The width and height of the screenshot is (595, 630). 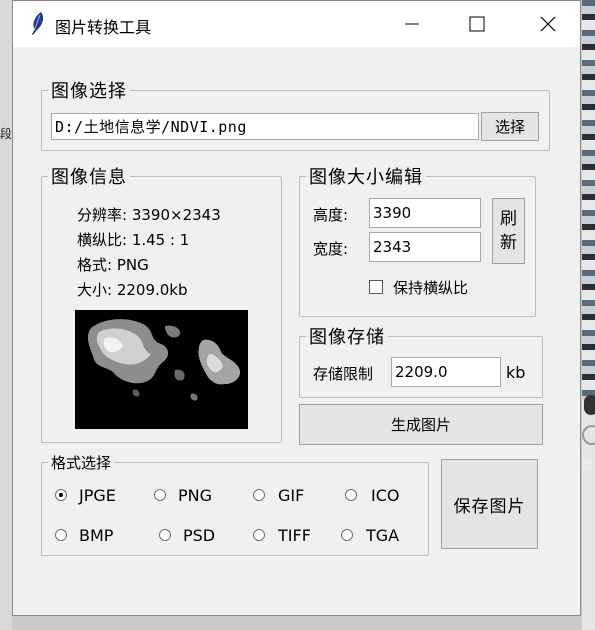 What do you see at coordinates (376, 287) in the screenshot?
I see `keep-ratio-checkbox` at bounding box center [376, 287].